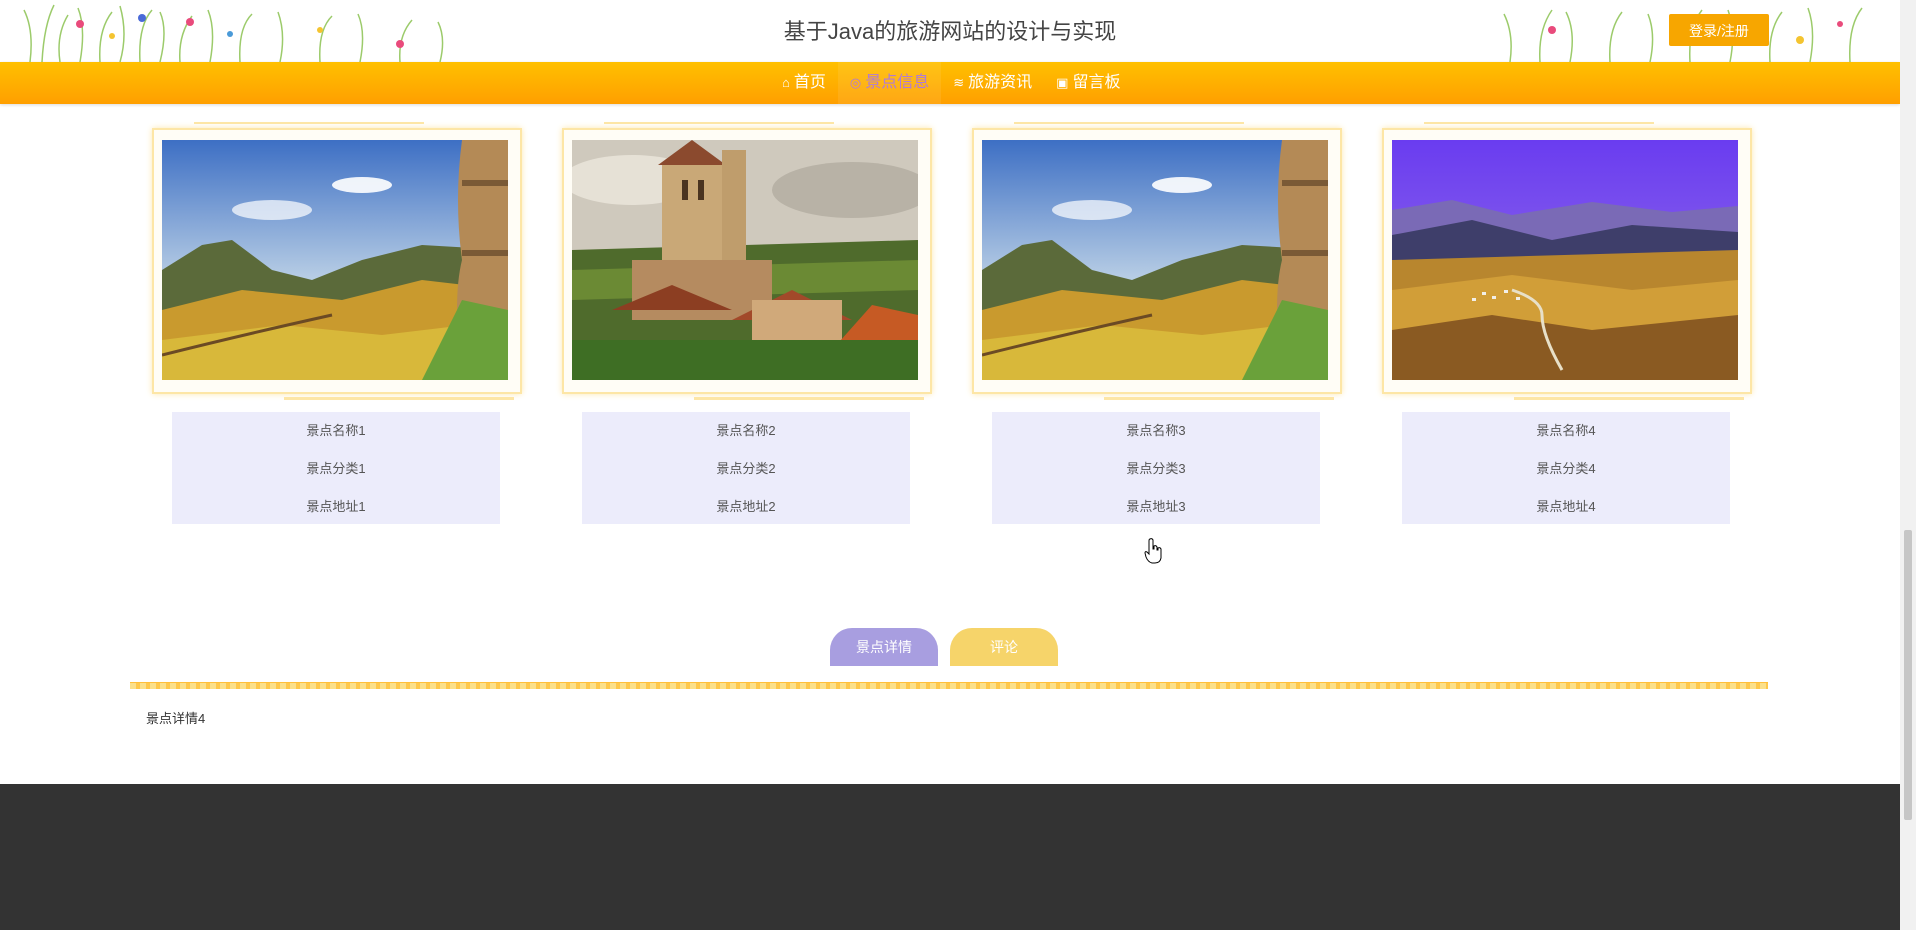  Describe the element at coordinates (897, 82) in the screenshot. I see `nav-item-label: 景点信息` at that location.